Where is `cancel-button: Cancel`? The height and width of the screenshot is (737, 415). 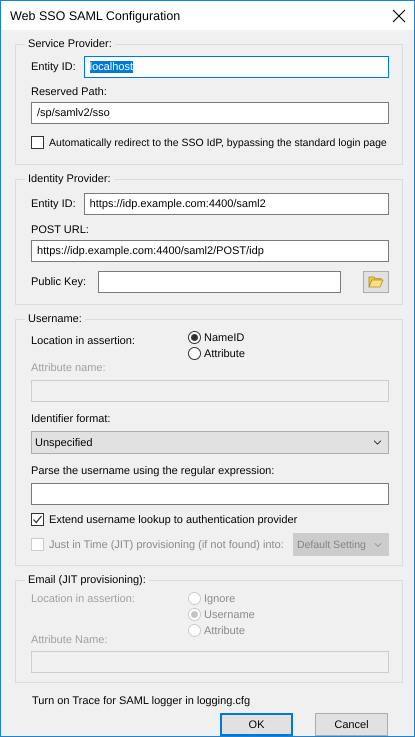 cancel-button: Cancel is located at coordinates (351, 724).